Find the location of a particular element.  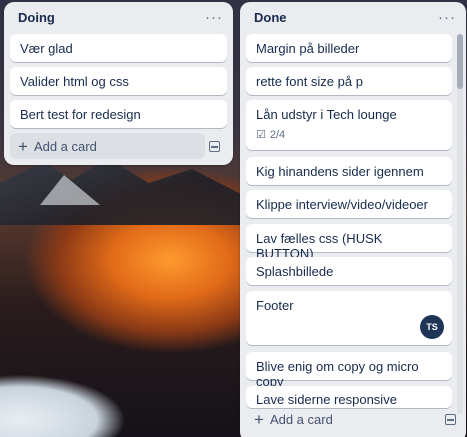

card-footer: Footer TS is located at coordinates (349, 318).